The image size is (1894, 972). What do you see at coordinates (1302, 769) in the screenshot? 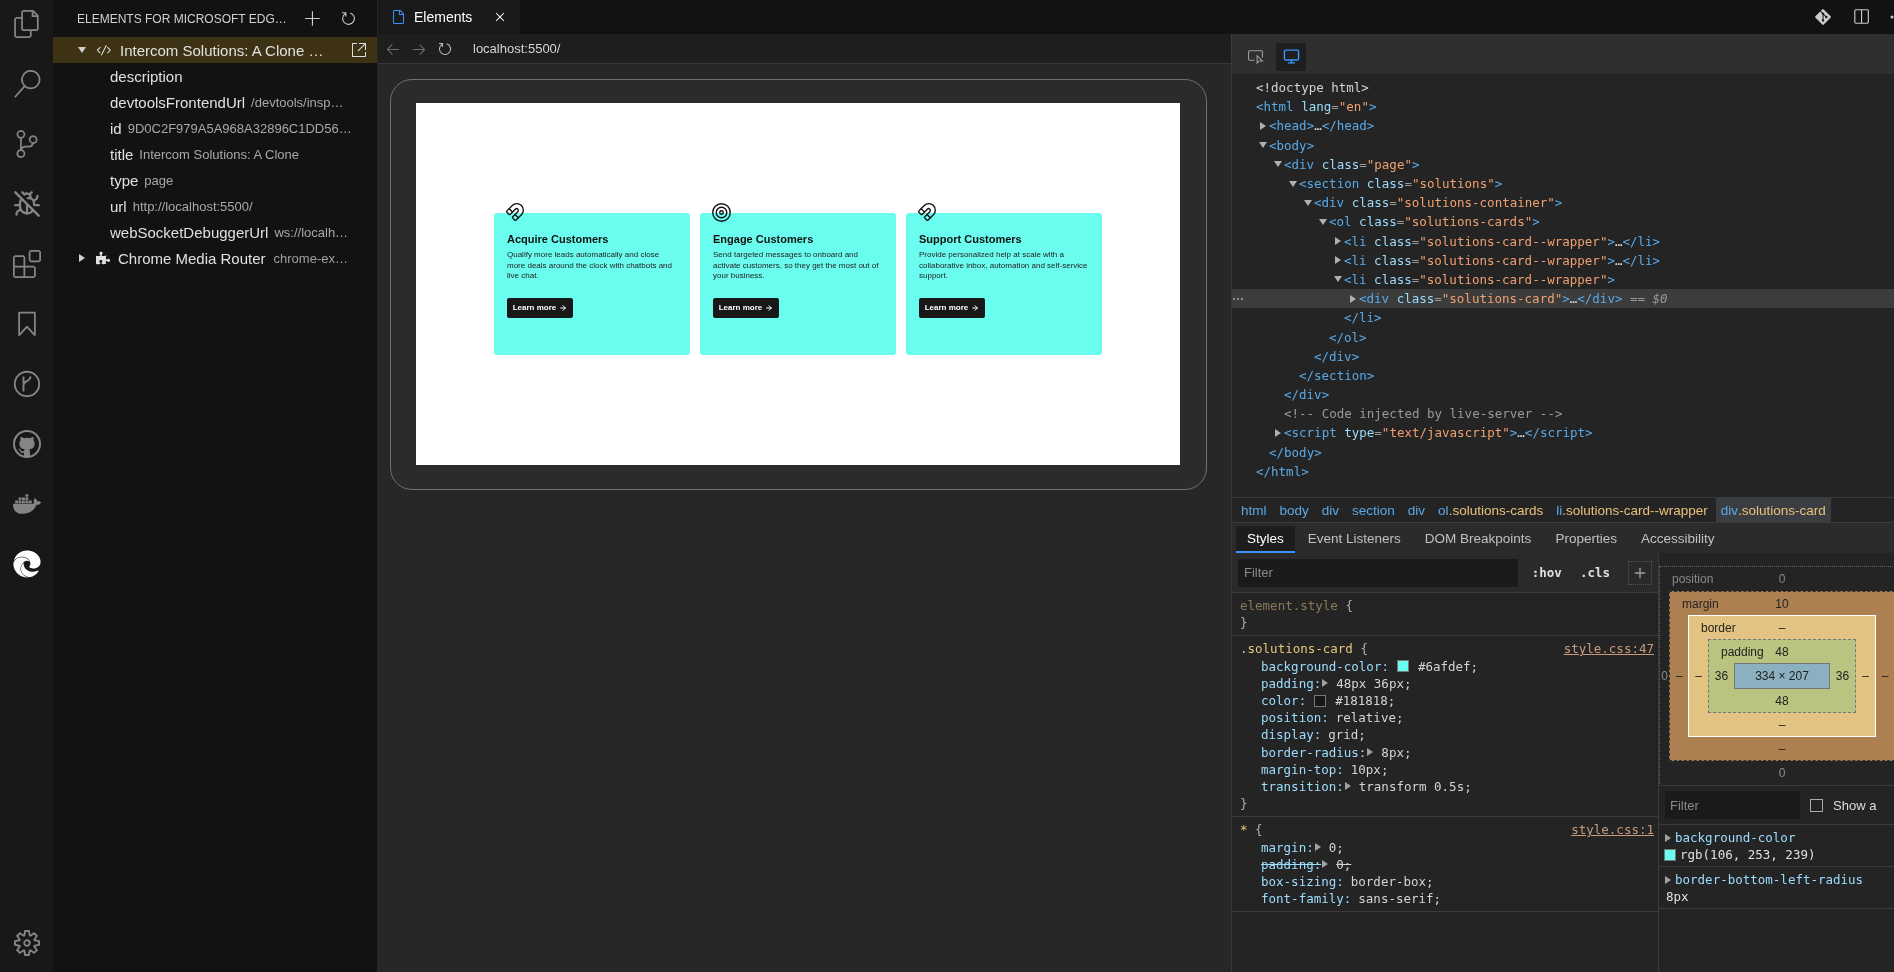
I see `css-property-name: margin-top:` at bounding box center [1302, 769].